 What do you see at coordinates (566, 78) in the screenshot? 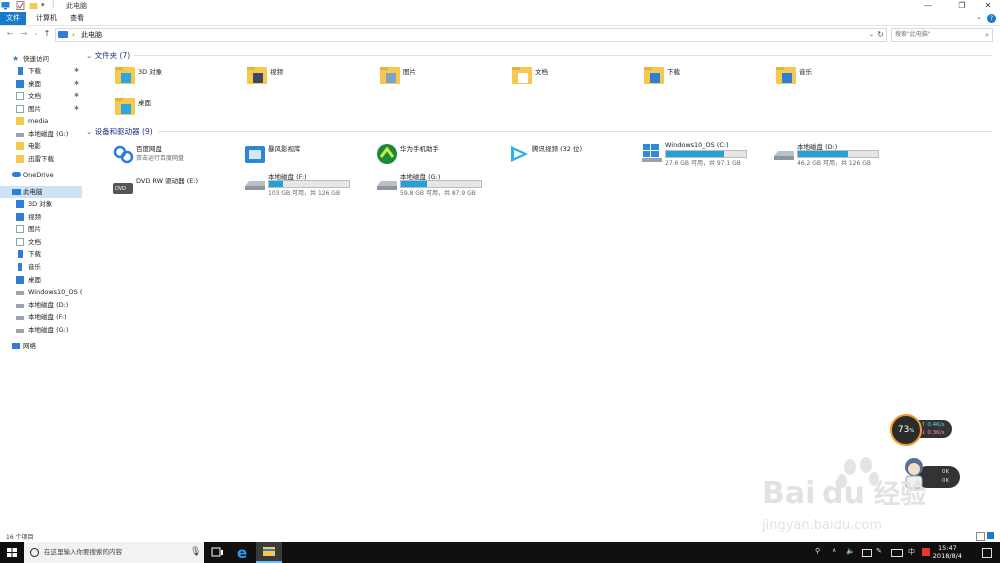
I see `folder-tile: 文档` at bounding box center [566, 78].